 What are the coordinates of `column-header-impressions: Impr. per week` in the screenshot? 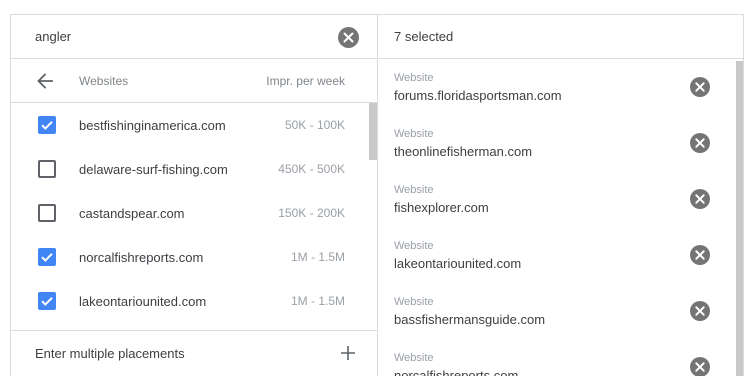 It's located at (305, 81).